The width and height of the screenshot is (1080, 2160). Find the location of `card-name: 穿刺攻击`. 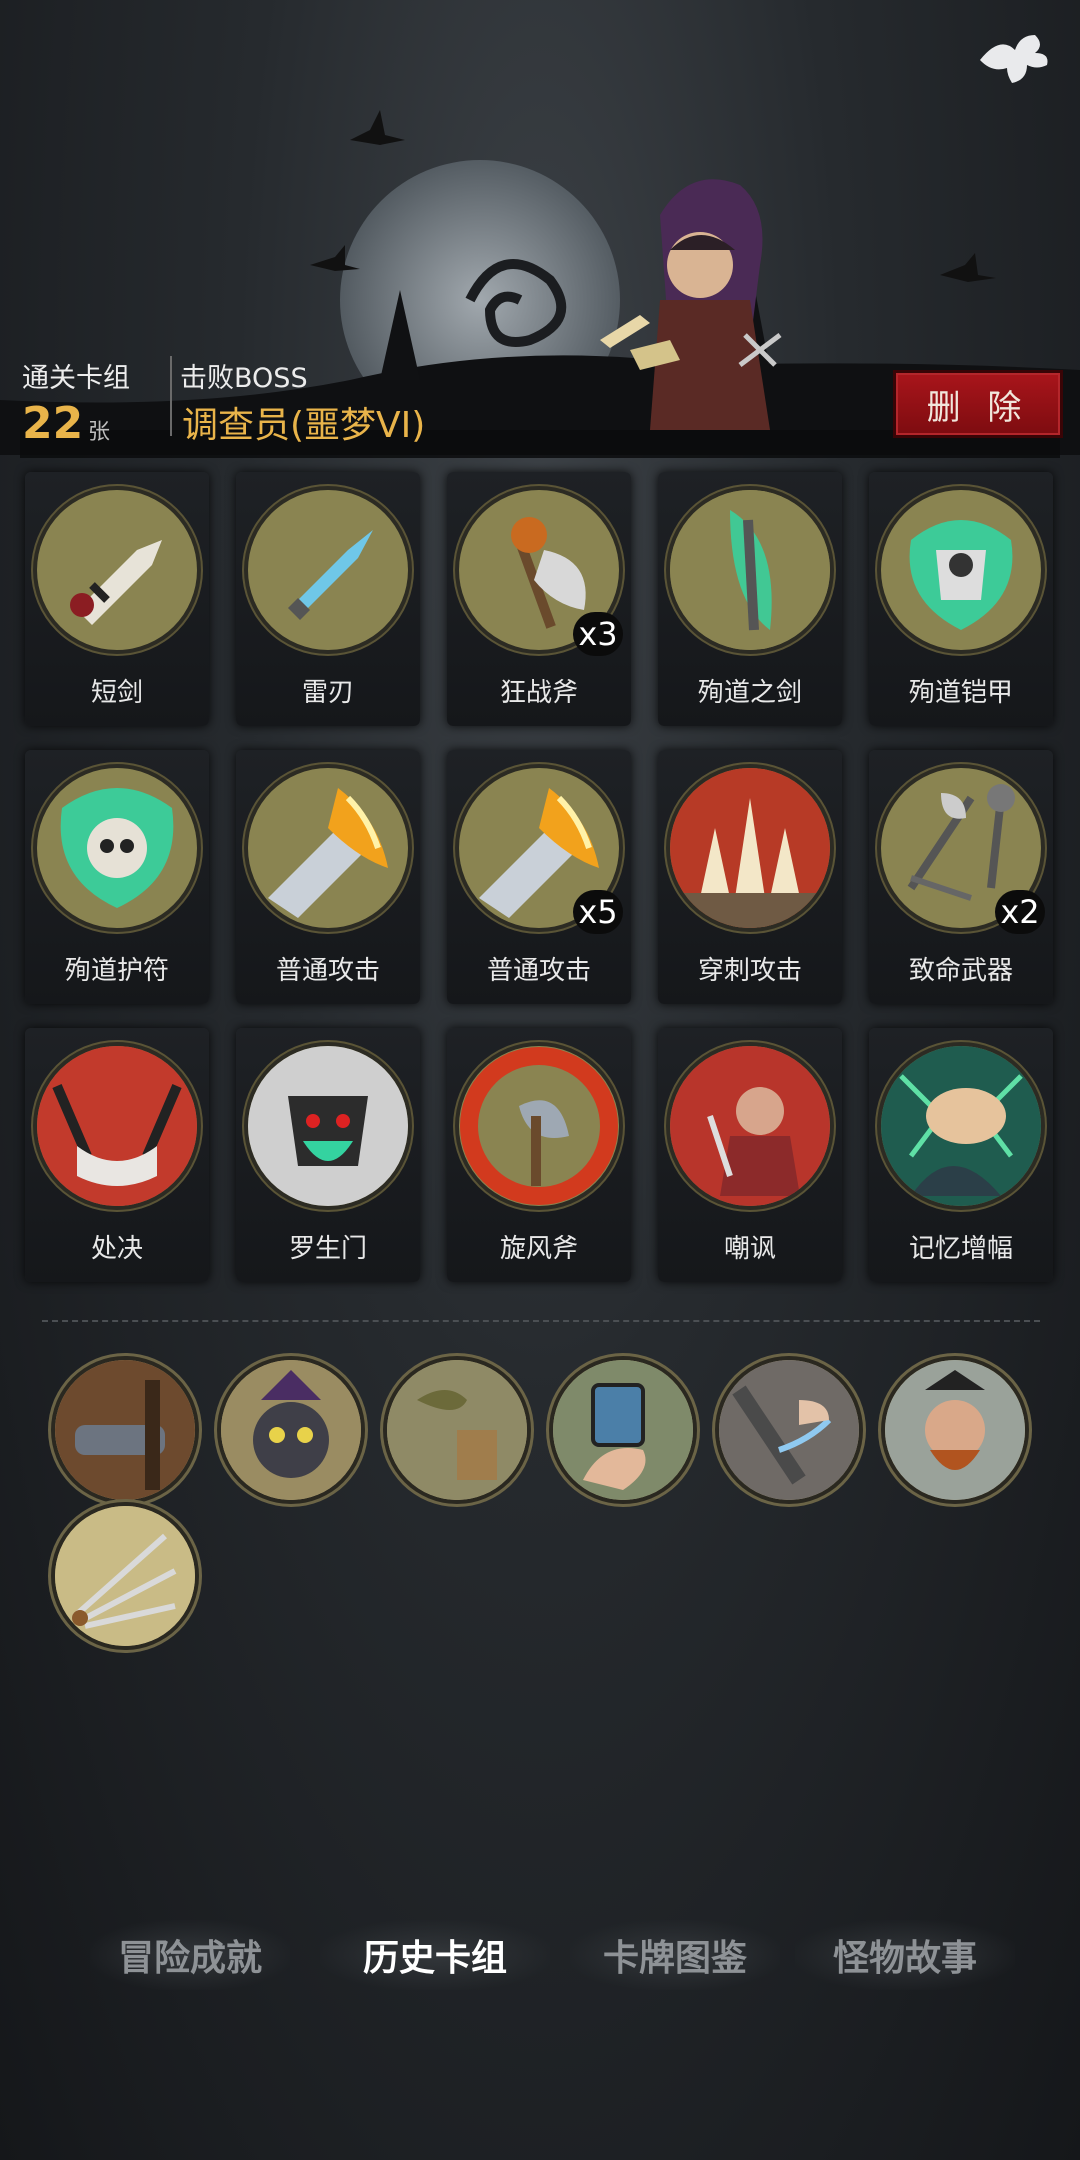

card-name: 穿刺攻击 is located at coordinates (749, 971).